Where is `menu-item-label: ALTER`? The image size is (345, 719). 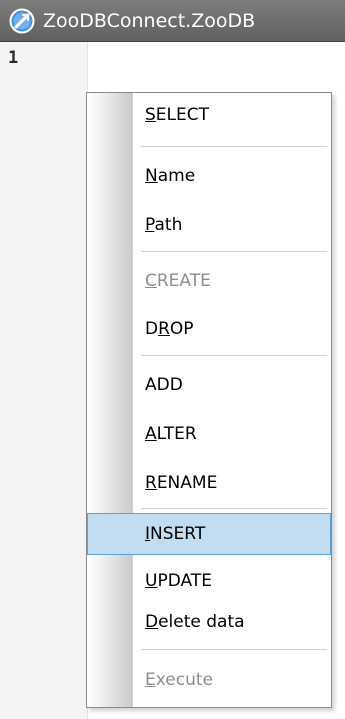 menu-item-label: ALTER is located at coordinates (171, 434).